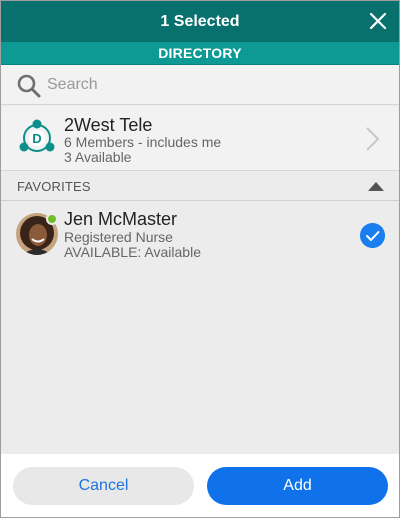  I want to click on add-button: Add, so click(297, 486).